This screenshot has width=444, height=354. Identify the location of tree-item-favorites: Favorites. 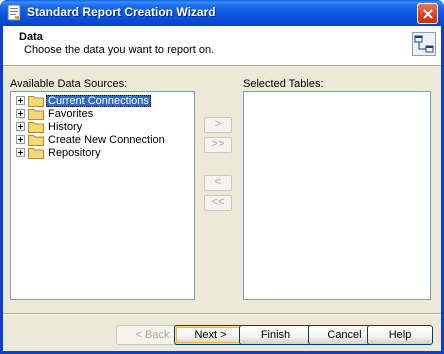
(55, 113).